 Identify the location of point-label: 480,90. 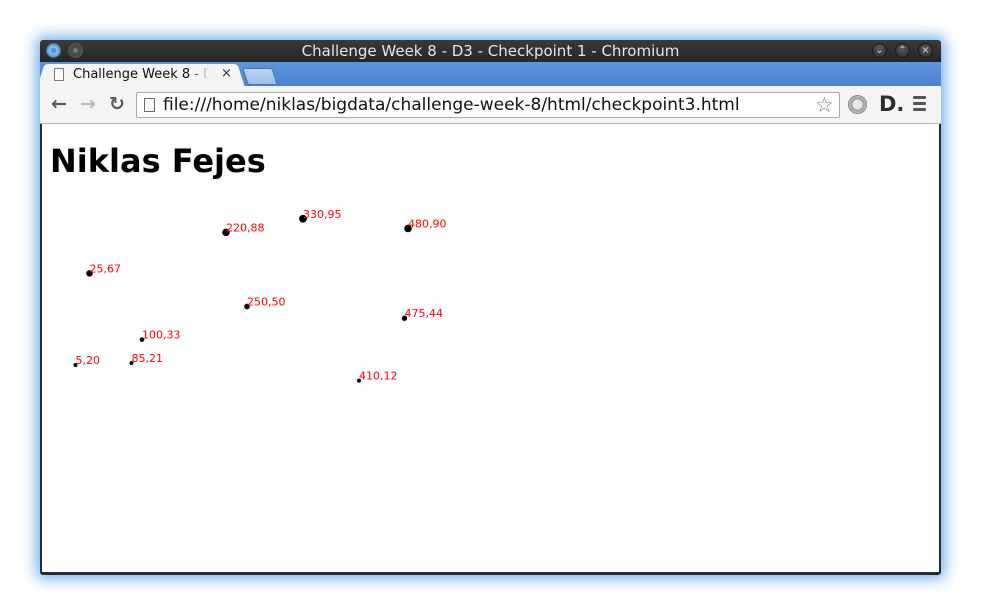
(427, 224).